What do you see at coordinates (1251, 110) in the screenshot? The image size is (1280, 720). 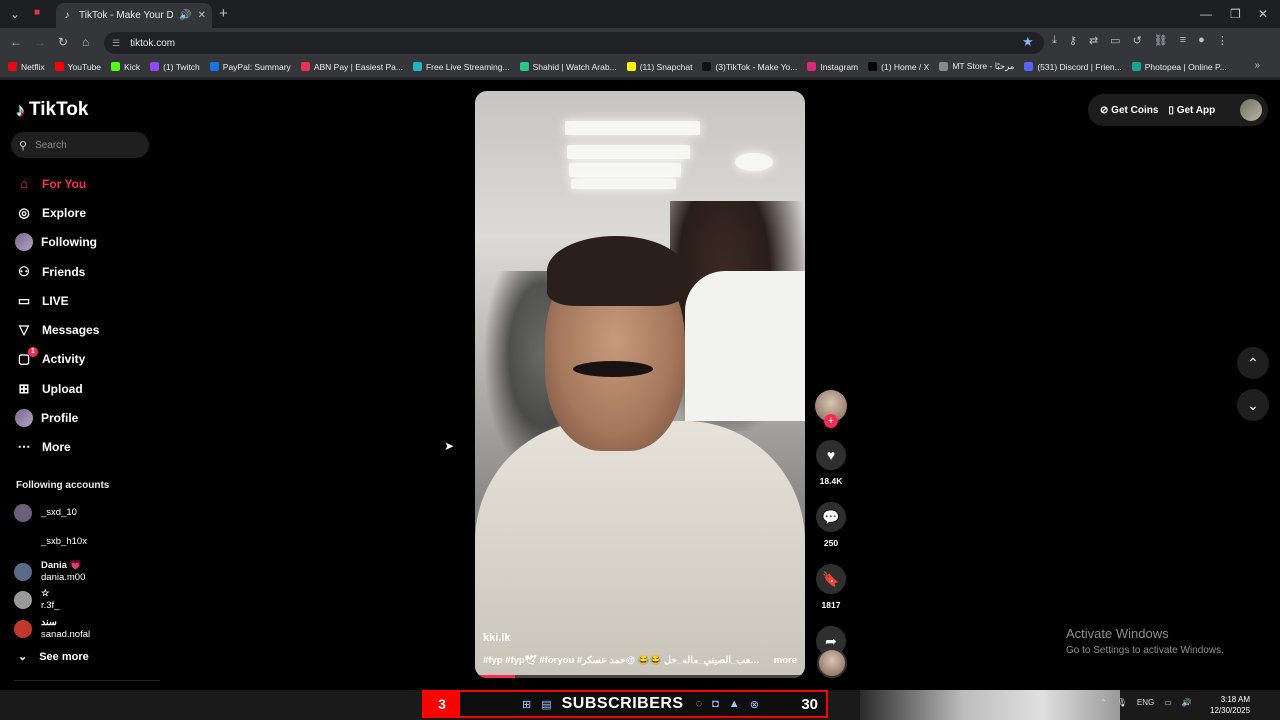 I see `user-avatar` at bounding box center [1251, 110].